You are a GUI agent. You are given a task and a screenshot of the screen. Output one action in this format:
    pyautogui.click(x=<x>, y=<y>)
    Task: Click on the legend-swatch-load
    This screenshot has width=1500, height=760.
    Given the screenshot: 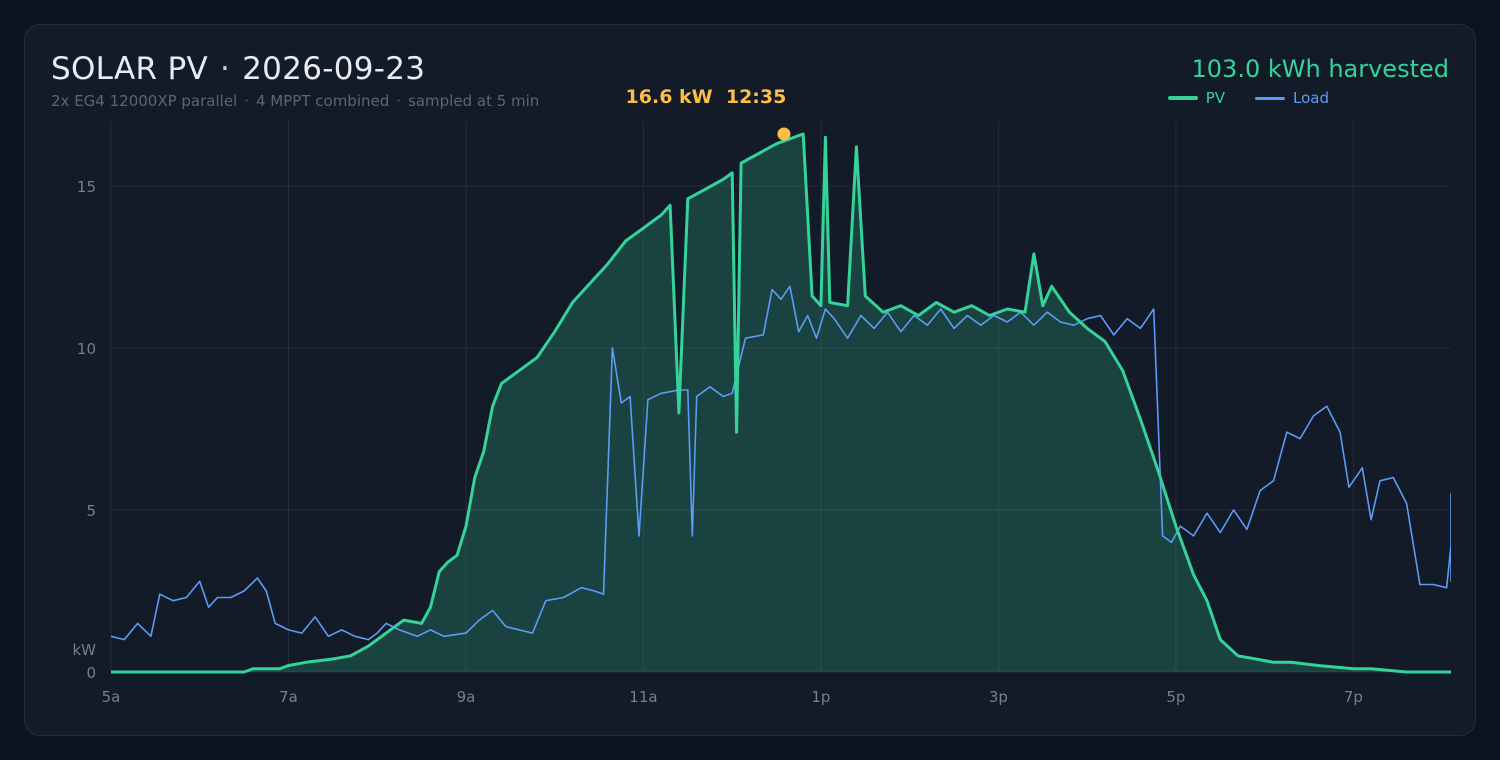 What is the action you would take?
    pyautogui.click(x=1270, y=98)
    